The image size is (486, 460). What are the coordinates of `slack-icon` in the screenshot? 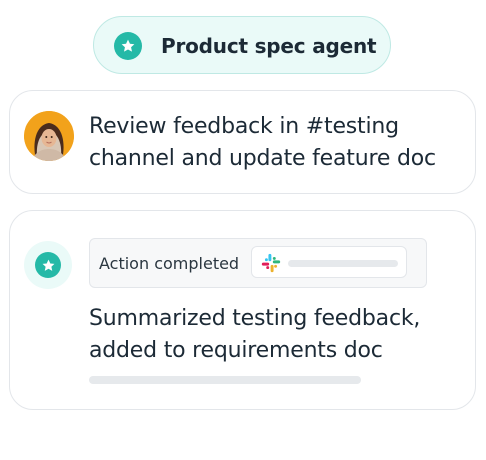 It's located at (271, 263).